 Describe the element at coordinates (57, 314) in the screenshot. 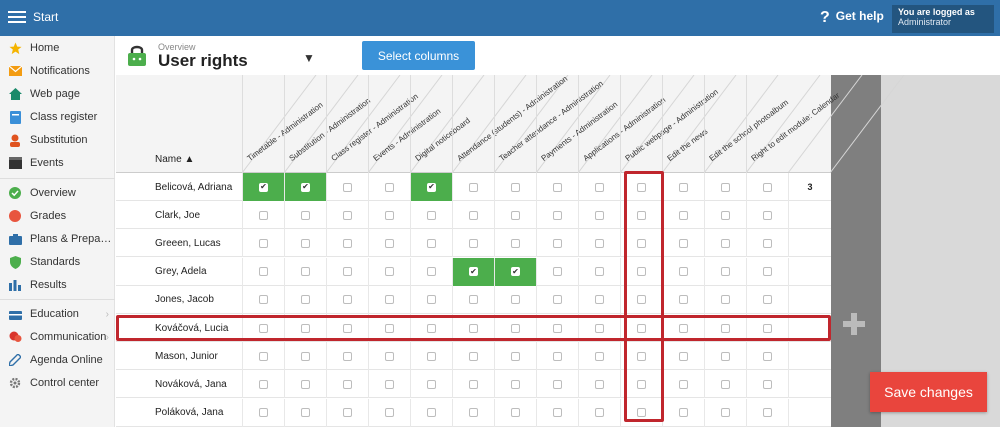

I see `sidebar-item-education: Education ›` at that location.